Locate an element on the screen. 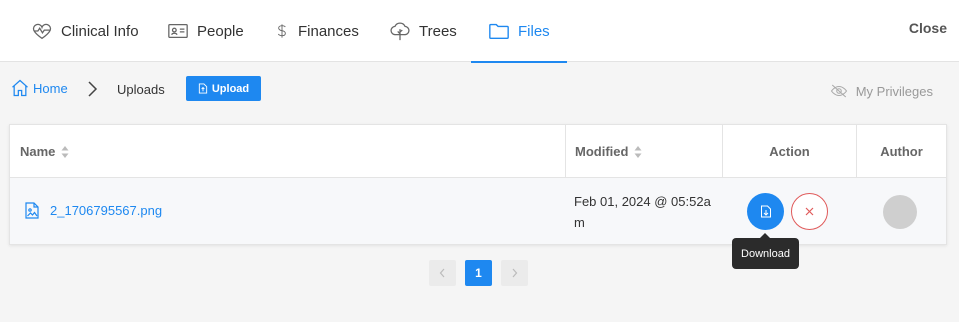 The image size is (959, 322). dollar-icon is located at coordinates (281, 31).